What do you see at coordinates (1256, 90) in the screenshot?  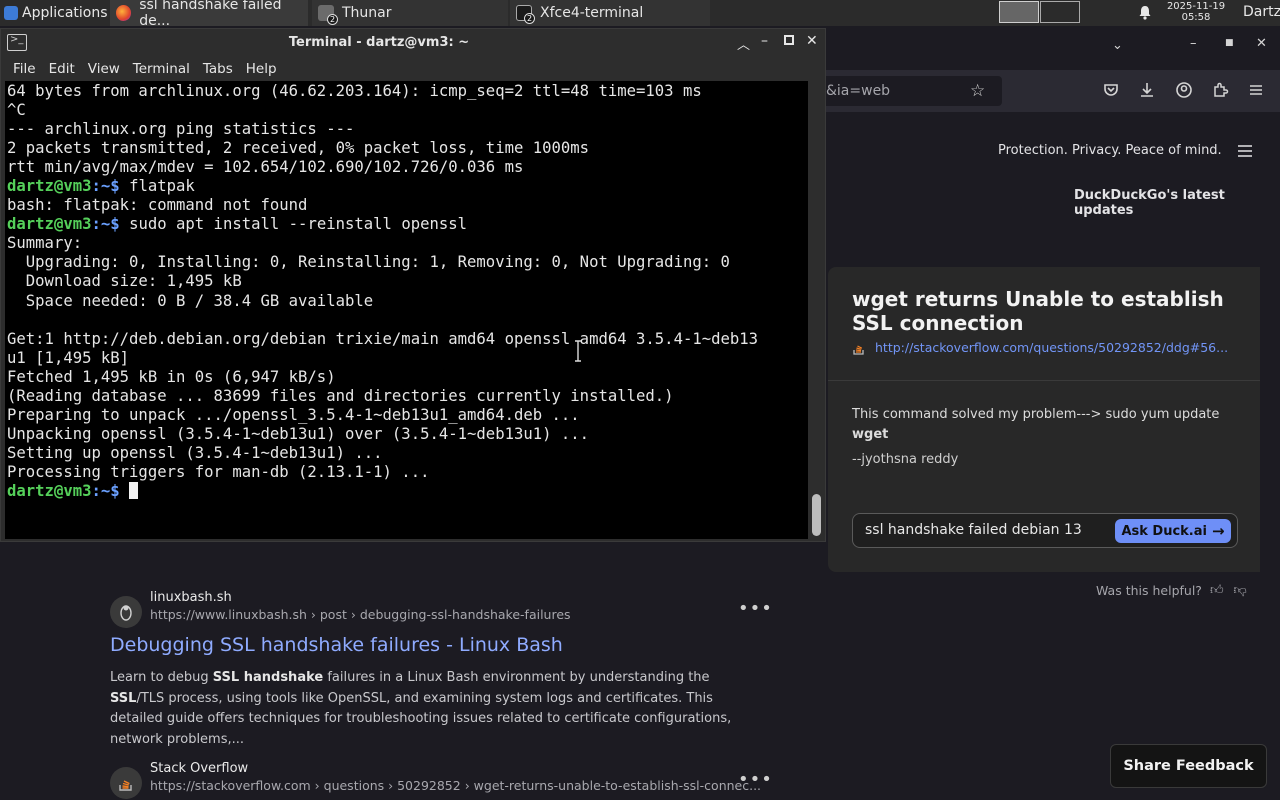 I see `hamburger-menu-icon` at bounding box center [1256, 90].